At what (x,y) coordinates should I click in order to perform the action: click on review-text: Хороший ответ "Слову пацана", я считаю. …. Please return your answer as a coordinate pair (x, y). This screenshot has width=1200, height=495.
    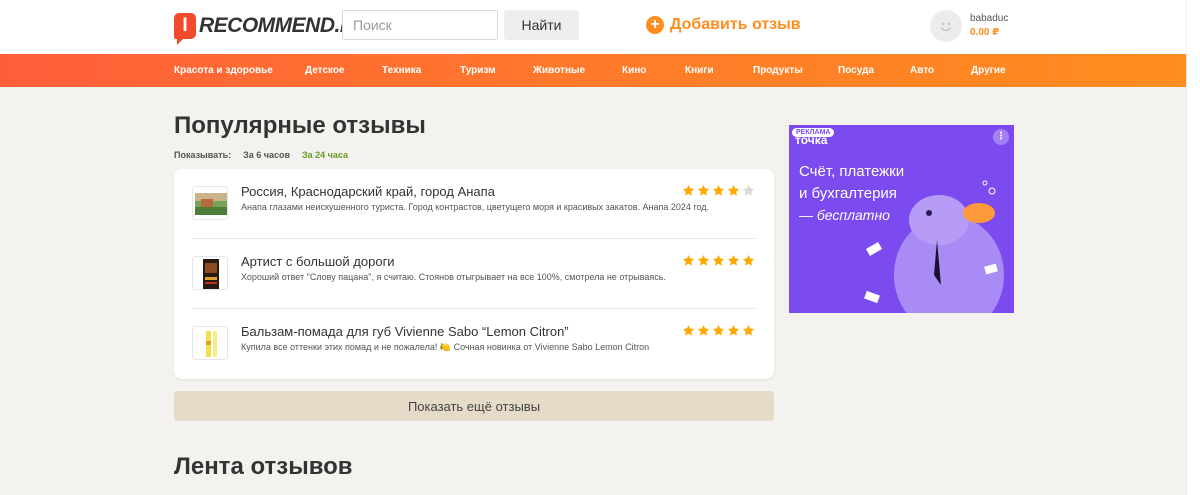
    Looking at the image, I should click on (453, 277).